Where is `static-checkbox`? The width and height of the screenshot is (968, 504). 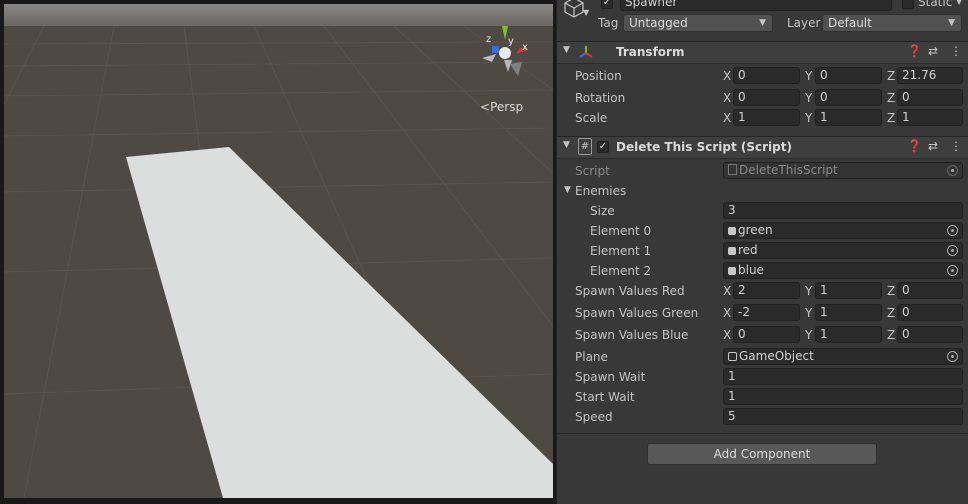
static-checkbox is located at coordinates (908, 4).